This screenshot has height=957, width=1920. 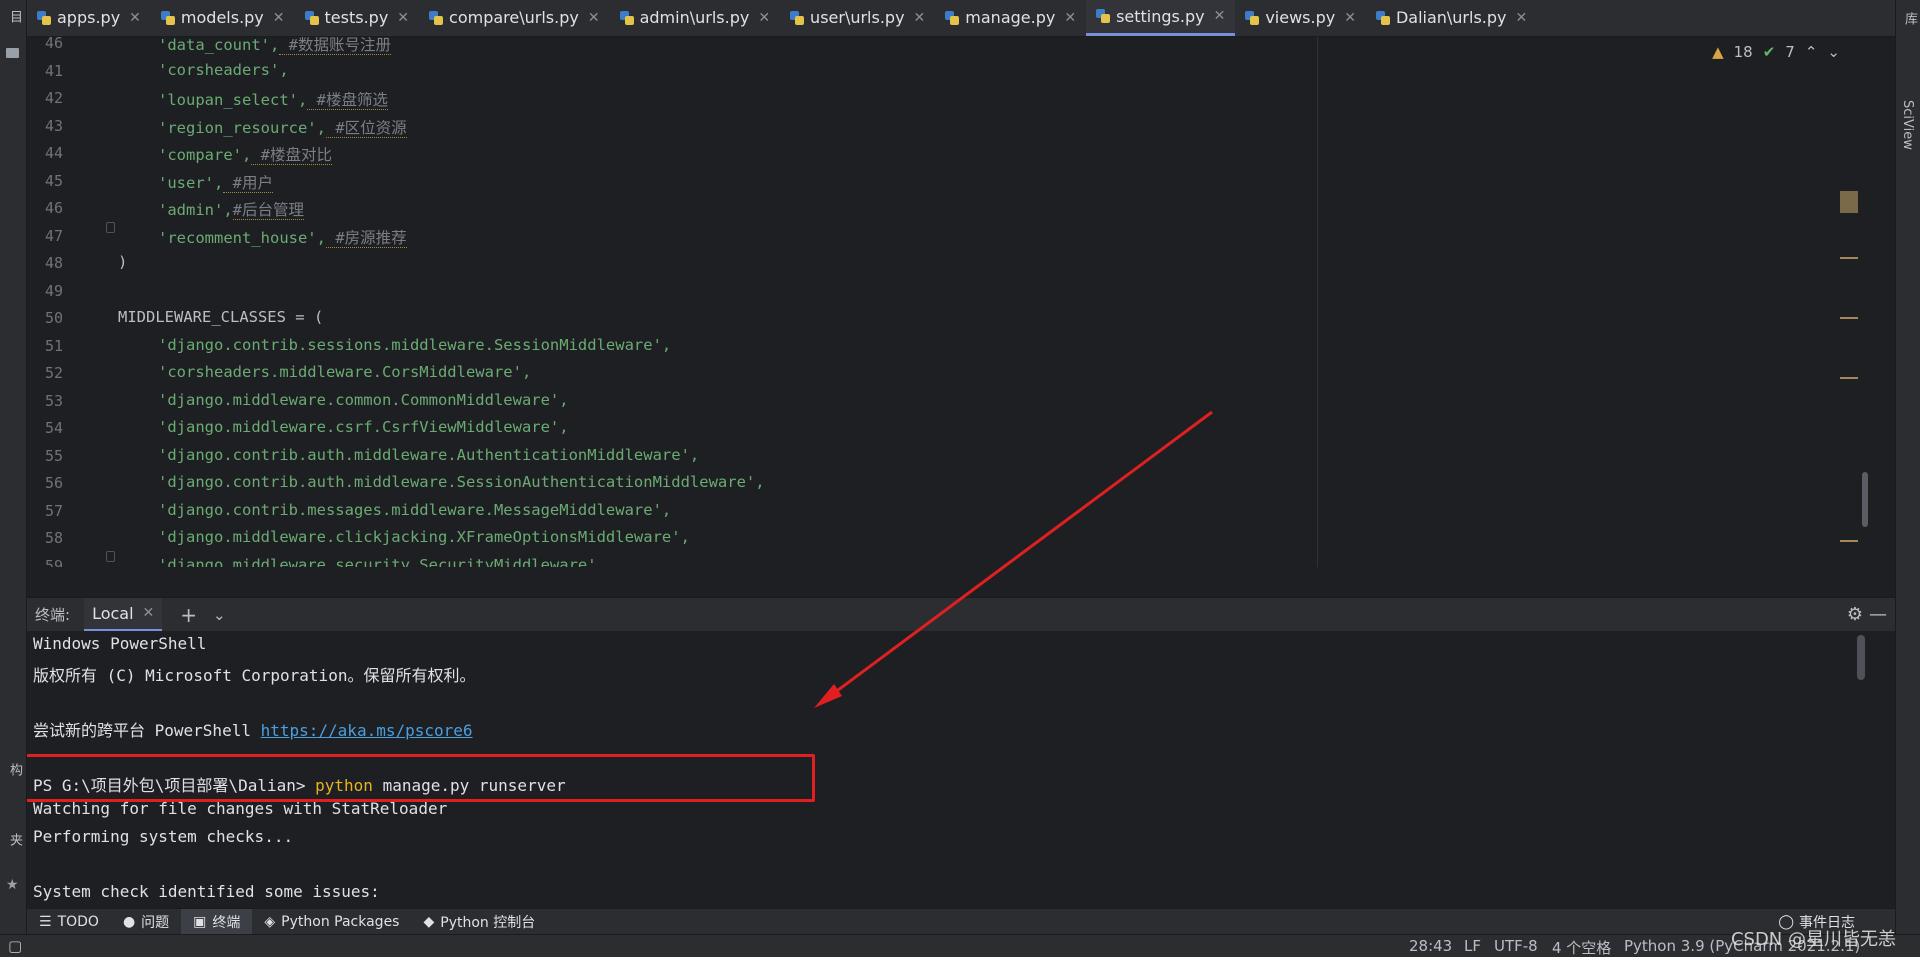 I want to click on tab-label: views.py, so click(x=1300, y=17).